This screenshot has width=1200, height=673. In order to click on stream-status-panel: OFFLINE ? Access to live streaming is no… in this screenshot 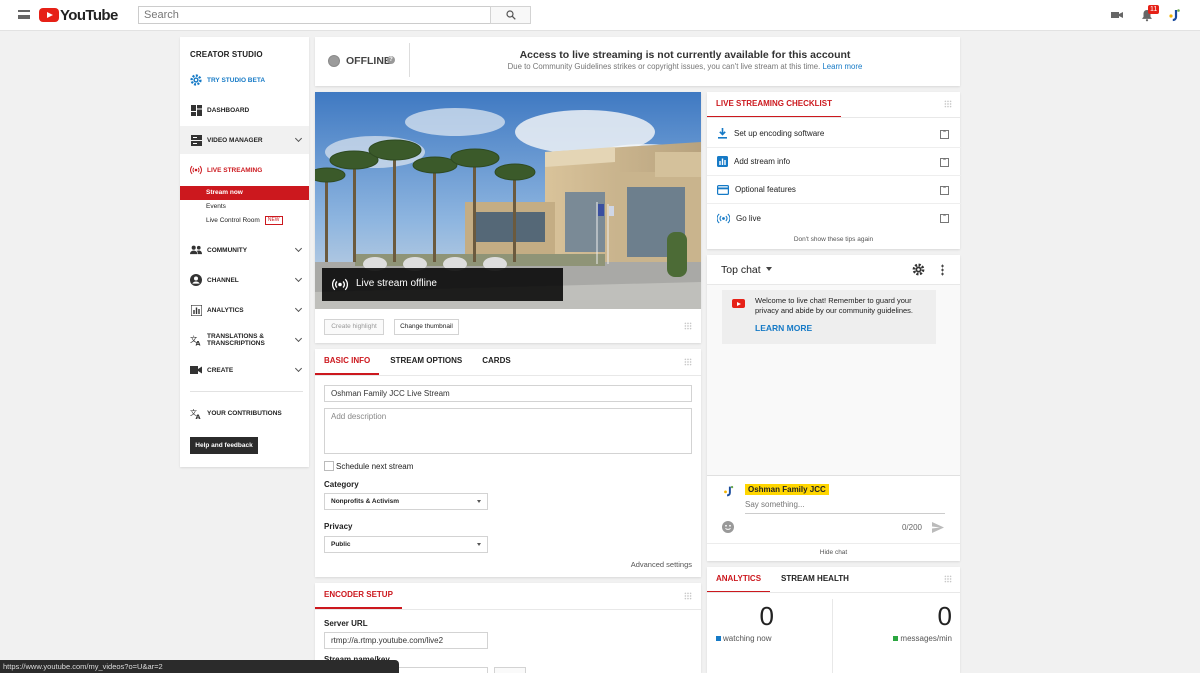, I will do `click(637, 61)`.